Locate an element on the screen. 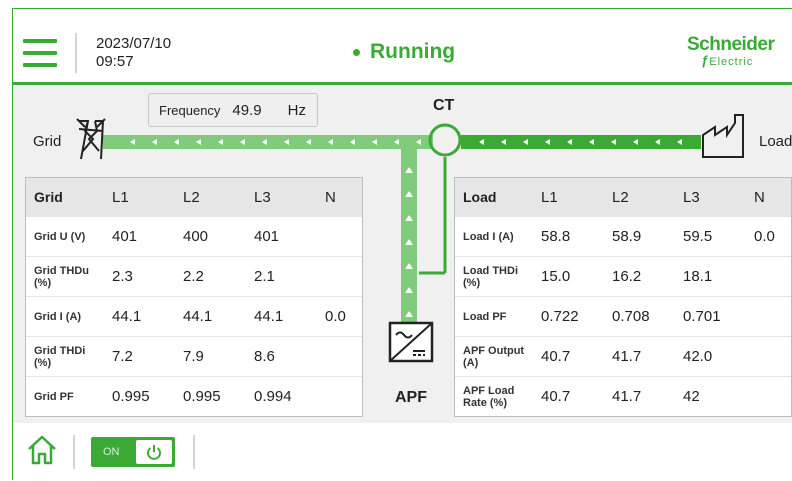  load-flow-bar is located at coordinates (581, 142).